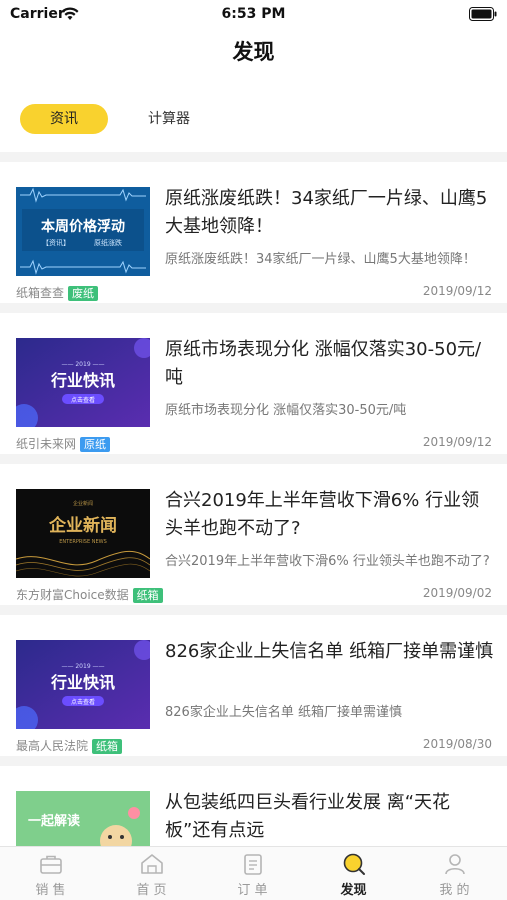  I want to click on interpretation-image: 一起解读, so click(83, 818).